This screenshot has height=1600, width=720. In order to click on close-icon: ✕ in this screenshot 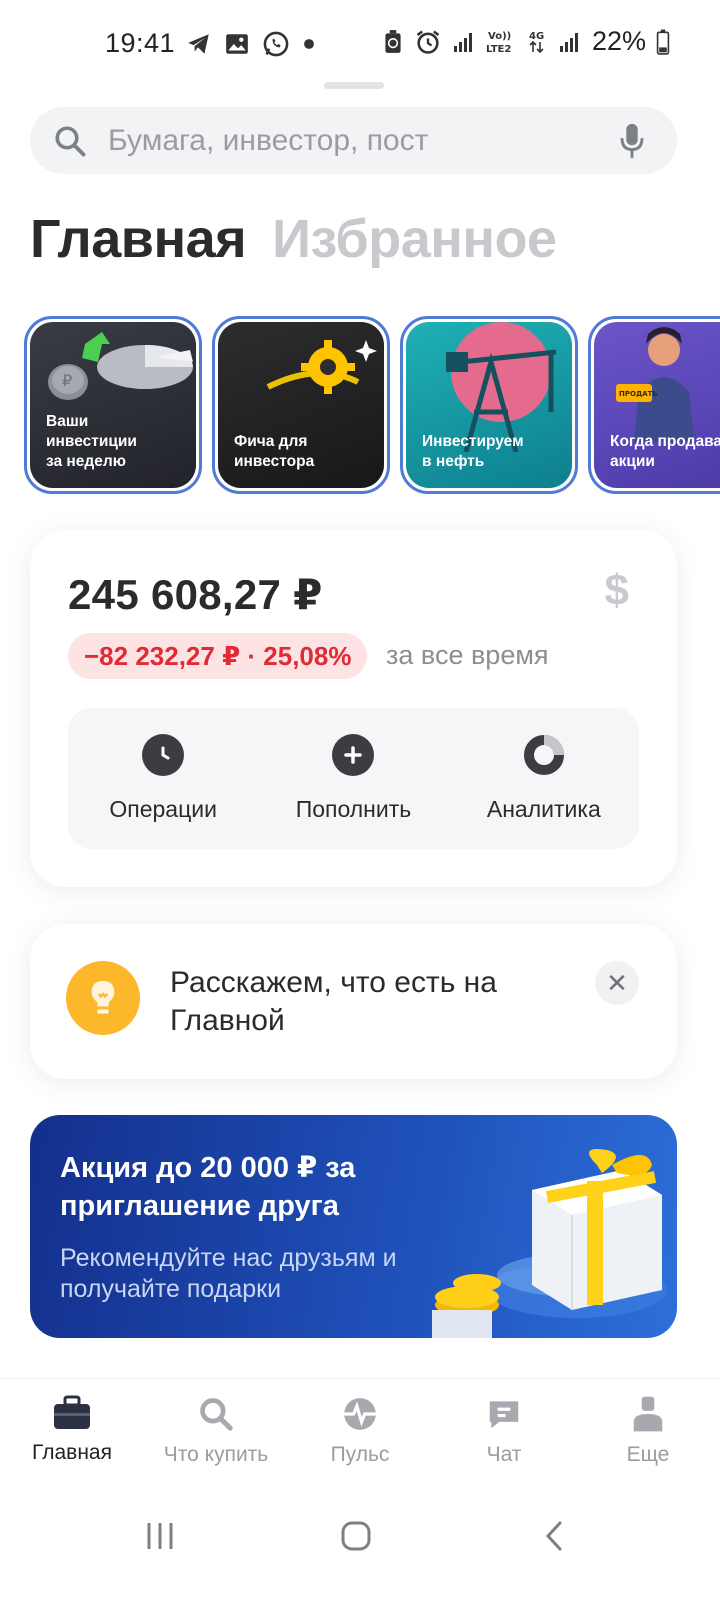, I will do `click(617, 983)`.